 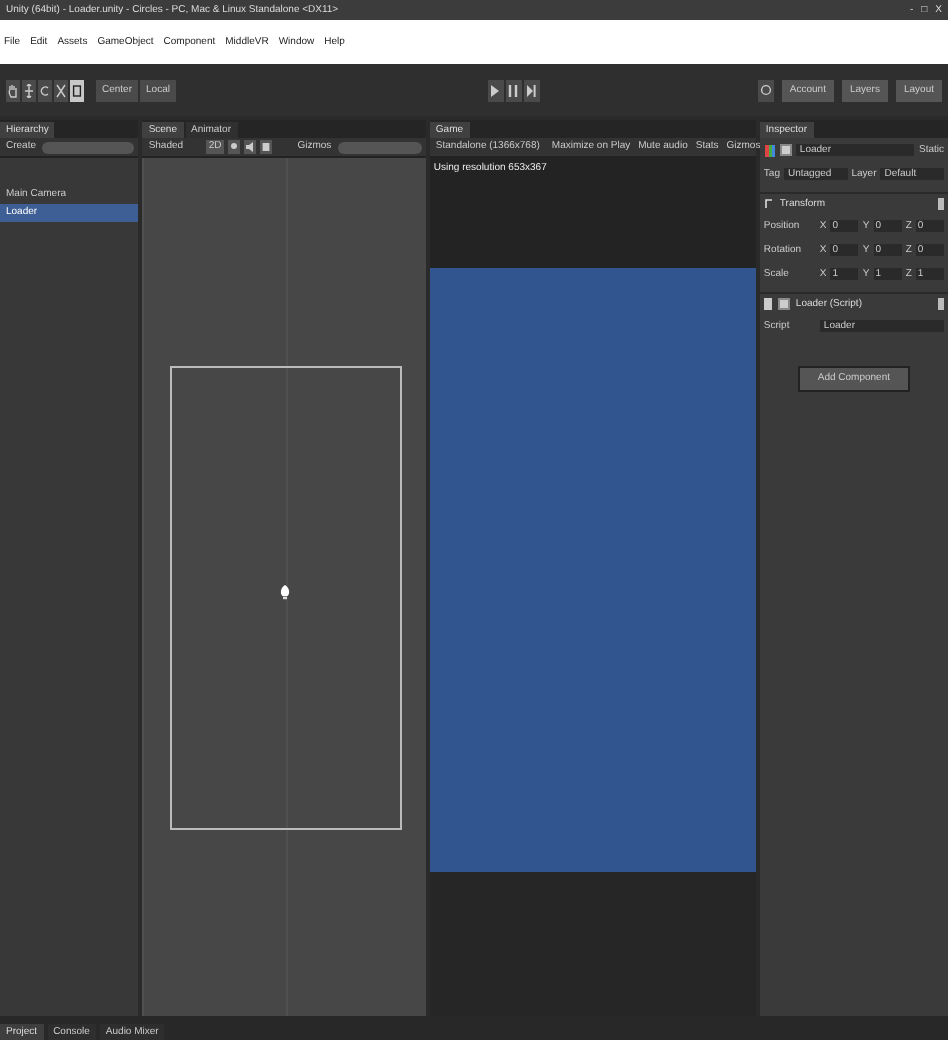 I want to click on cube-icon, so click(x=769, y=150).